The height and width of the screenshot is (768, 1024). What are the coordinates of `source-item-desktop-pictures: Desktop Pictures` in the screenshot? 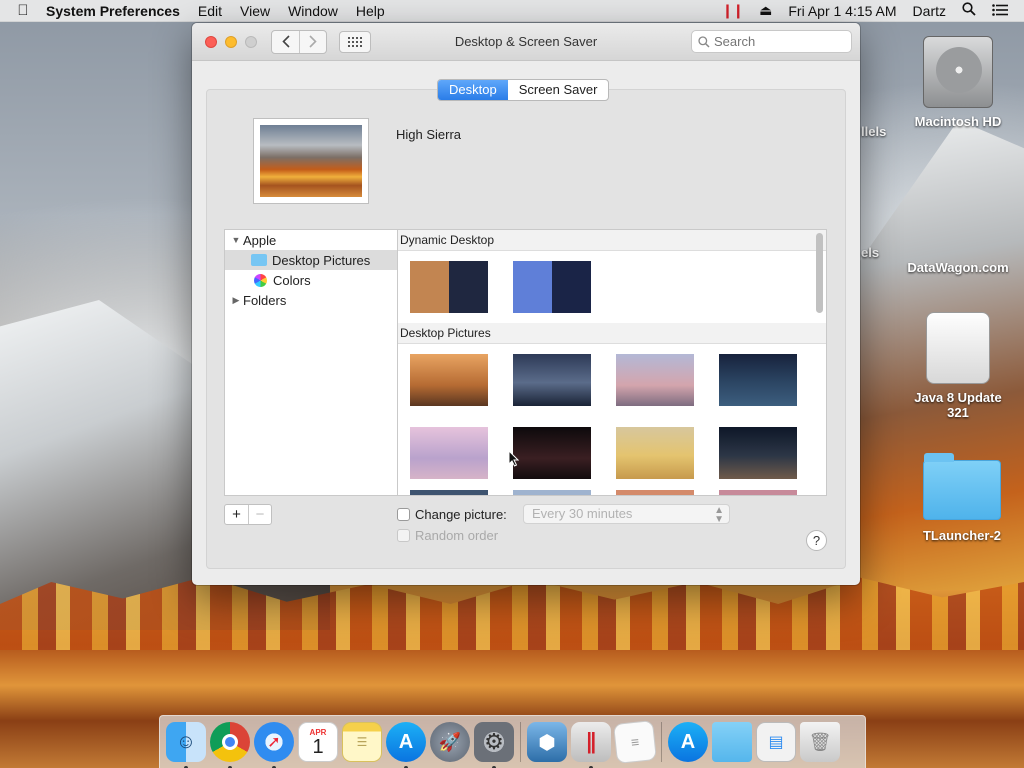 It's located at (311, 260).